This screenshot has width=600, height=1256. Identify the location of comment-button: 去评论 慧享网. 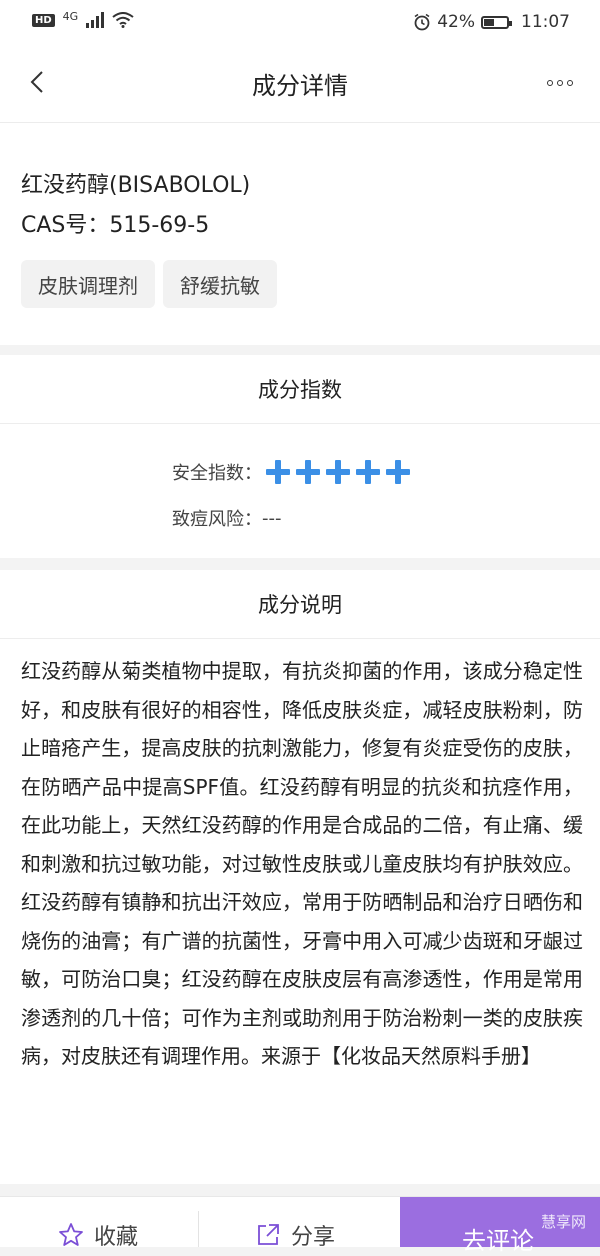
(500, 1226).